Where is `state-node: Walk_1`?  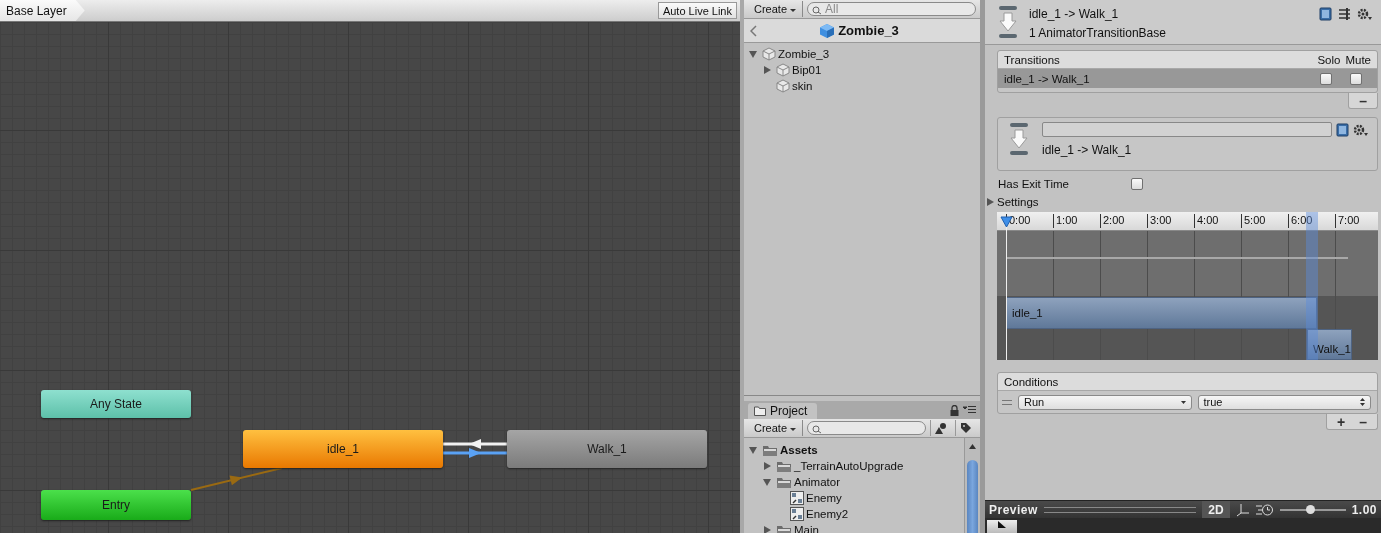 state-node: Walk_1 is located at coordinates (607, 449).